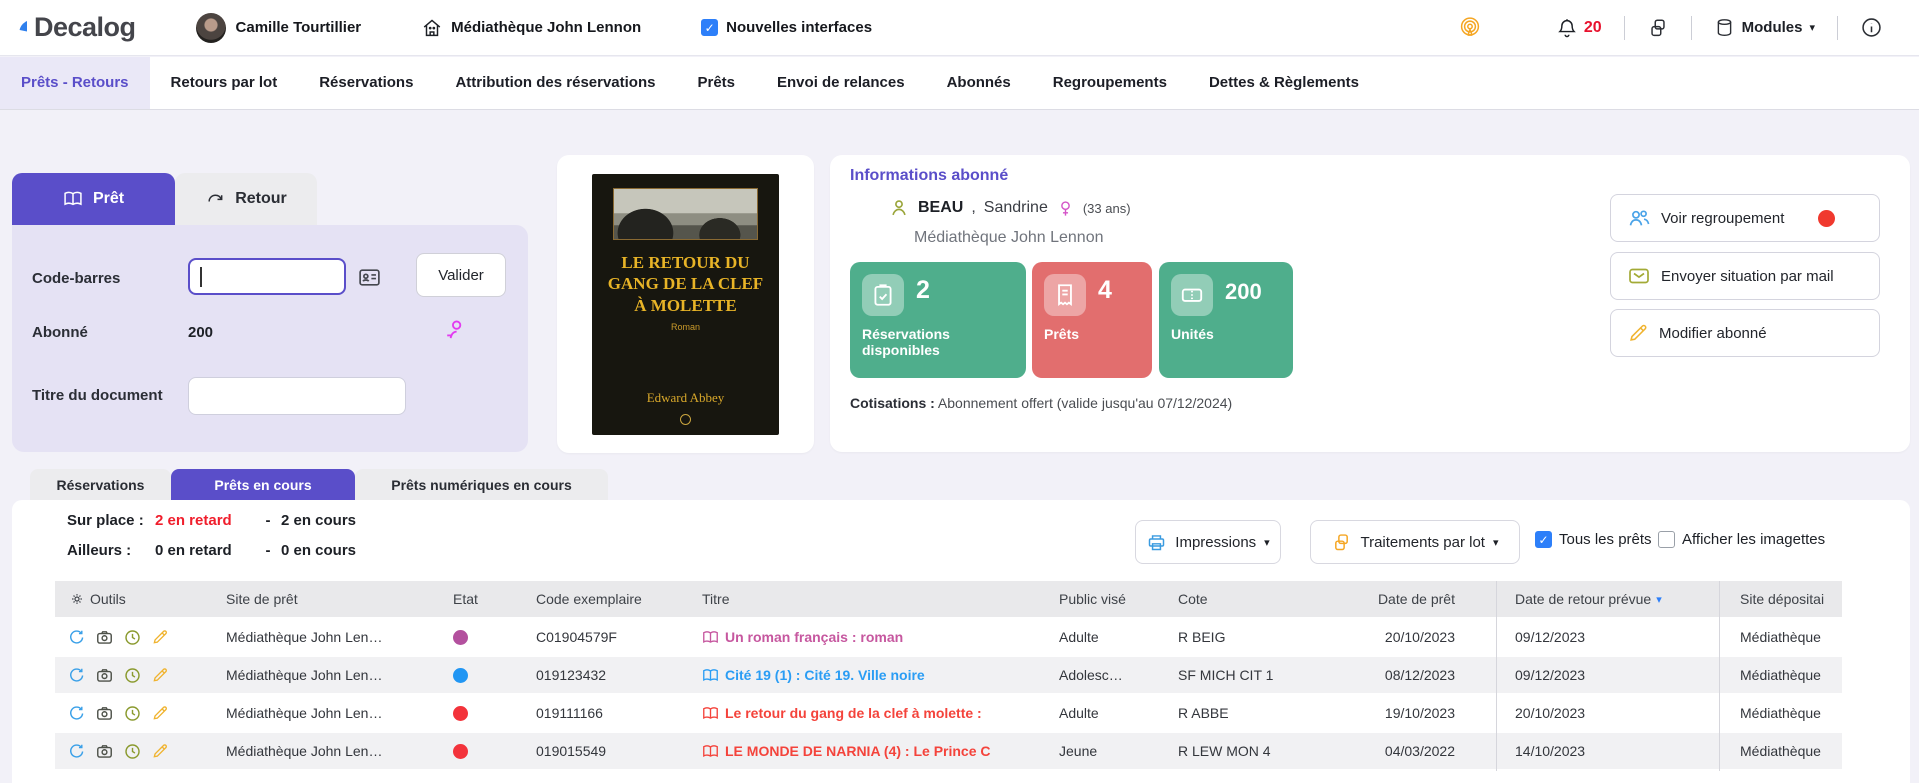 The image size is (1919, 783). I want to click on sort-caret-icon: ▾, so click(1659, 599).